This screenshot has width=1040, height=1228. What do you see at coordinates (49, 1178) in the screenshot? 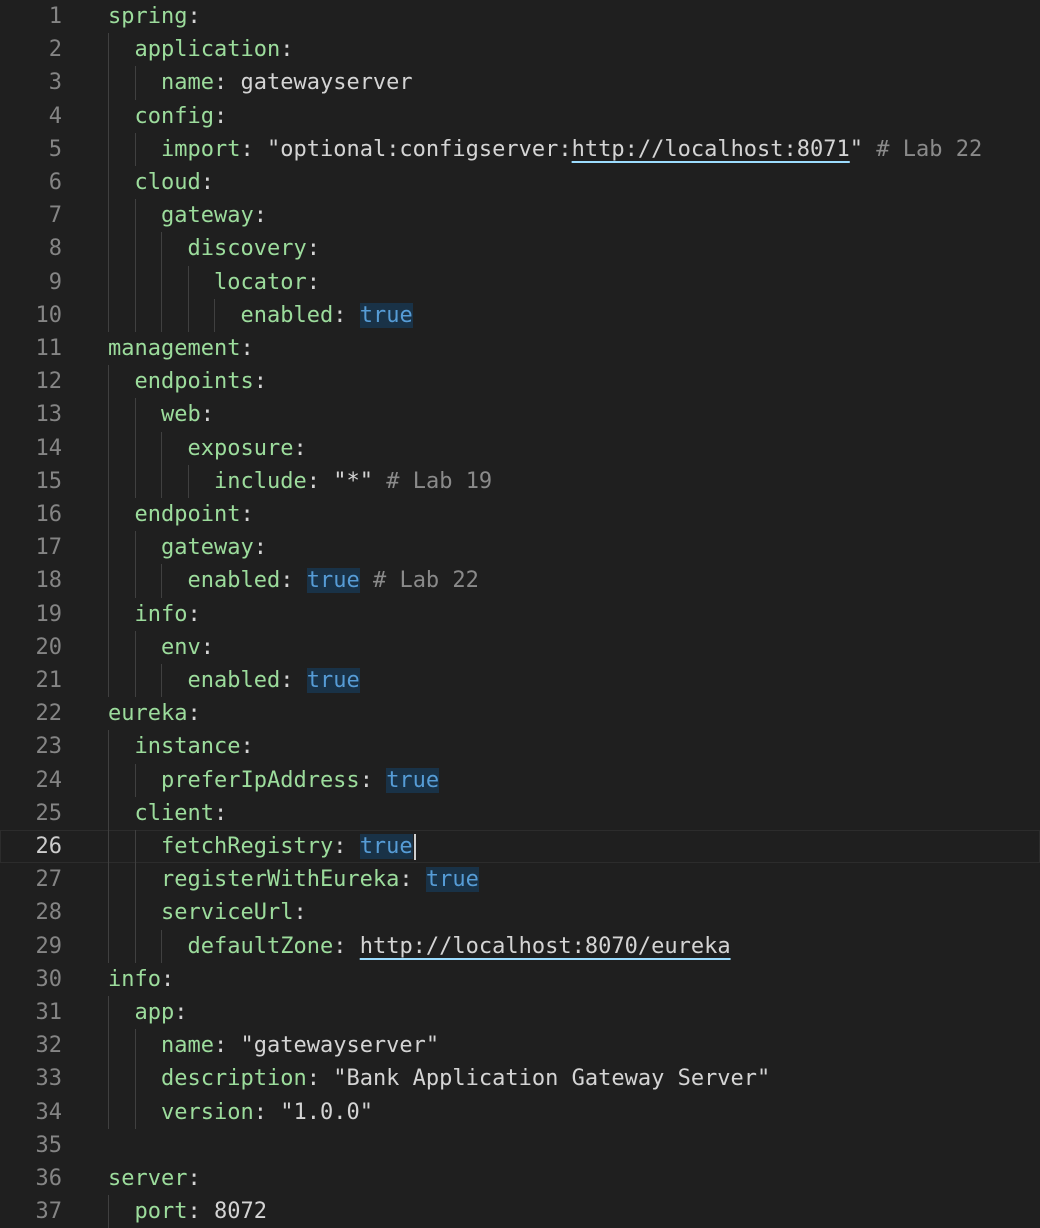
I see `line-number: 36` at bounding box center [49, 1178].